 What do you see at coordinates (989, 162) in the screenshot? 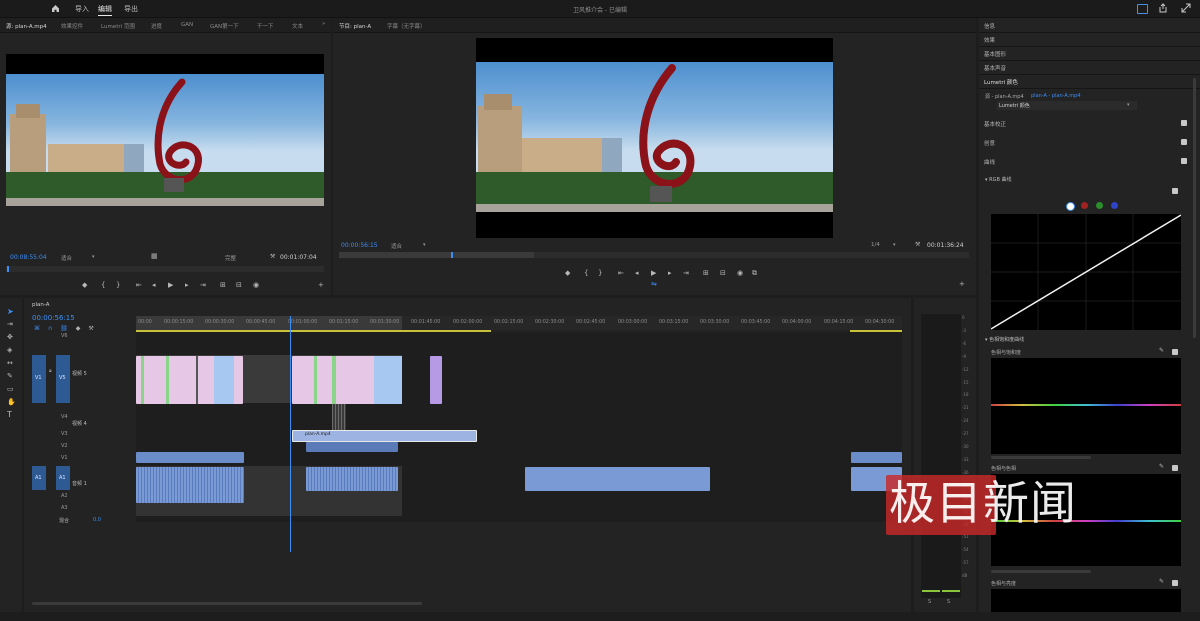
I see `curves-item: 曲线` at bounding box center [989, 162].